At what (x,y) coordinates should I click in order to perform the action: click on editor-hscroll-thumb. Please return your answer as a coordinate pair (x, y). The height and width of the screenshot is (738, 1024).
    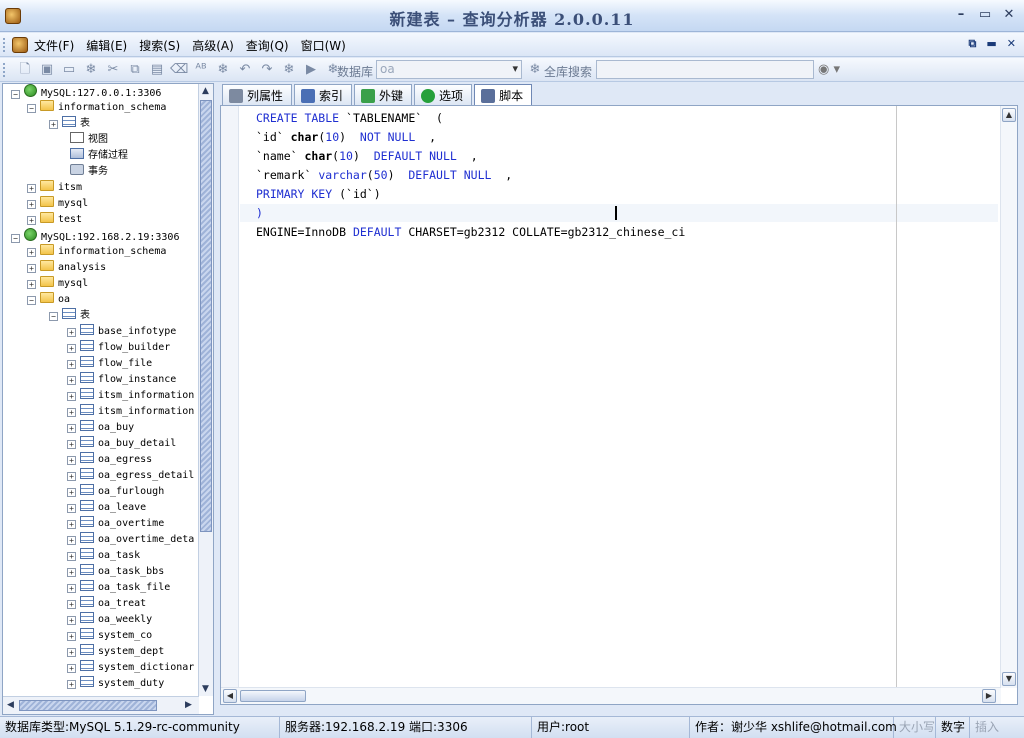
    Looking at the image, I should click on (273, 696).